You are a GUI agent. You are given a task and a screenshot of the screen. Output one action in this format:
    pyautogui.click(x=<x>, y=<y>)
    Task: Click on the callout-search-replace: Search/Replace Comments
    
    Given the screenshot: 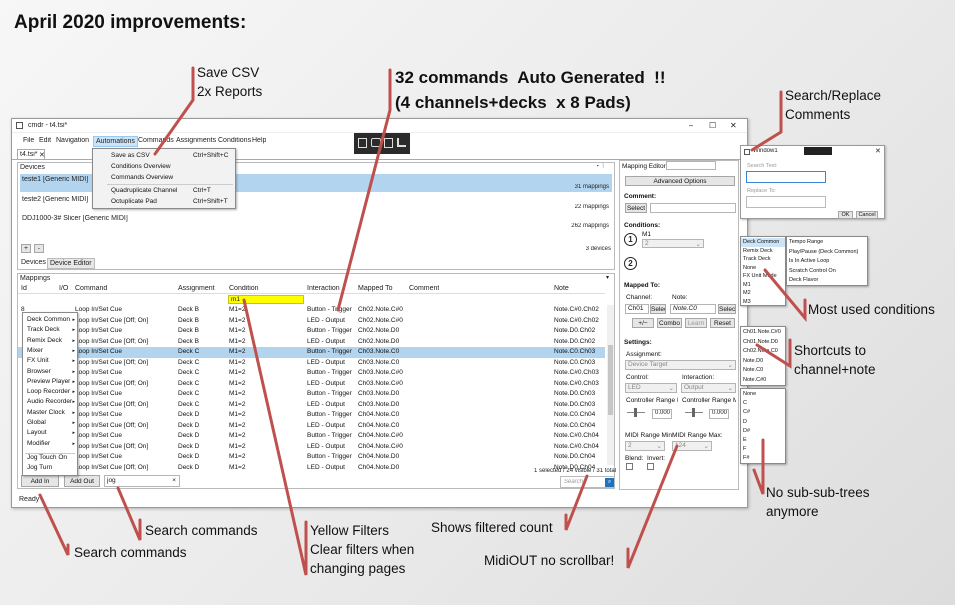 What is the action you would take?
    pyautogui.click(x=833, y=105)
    